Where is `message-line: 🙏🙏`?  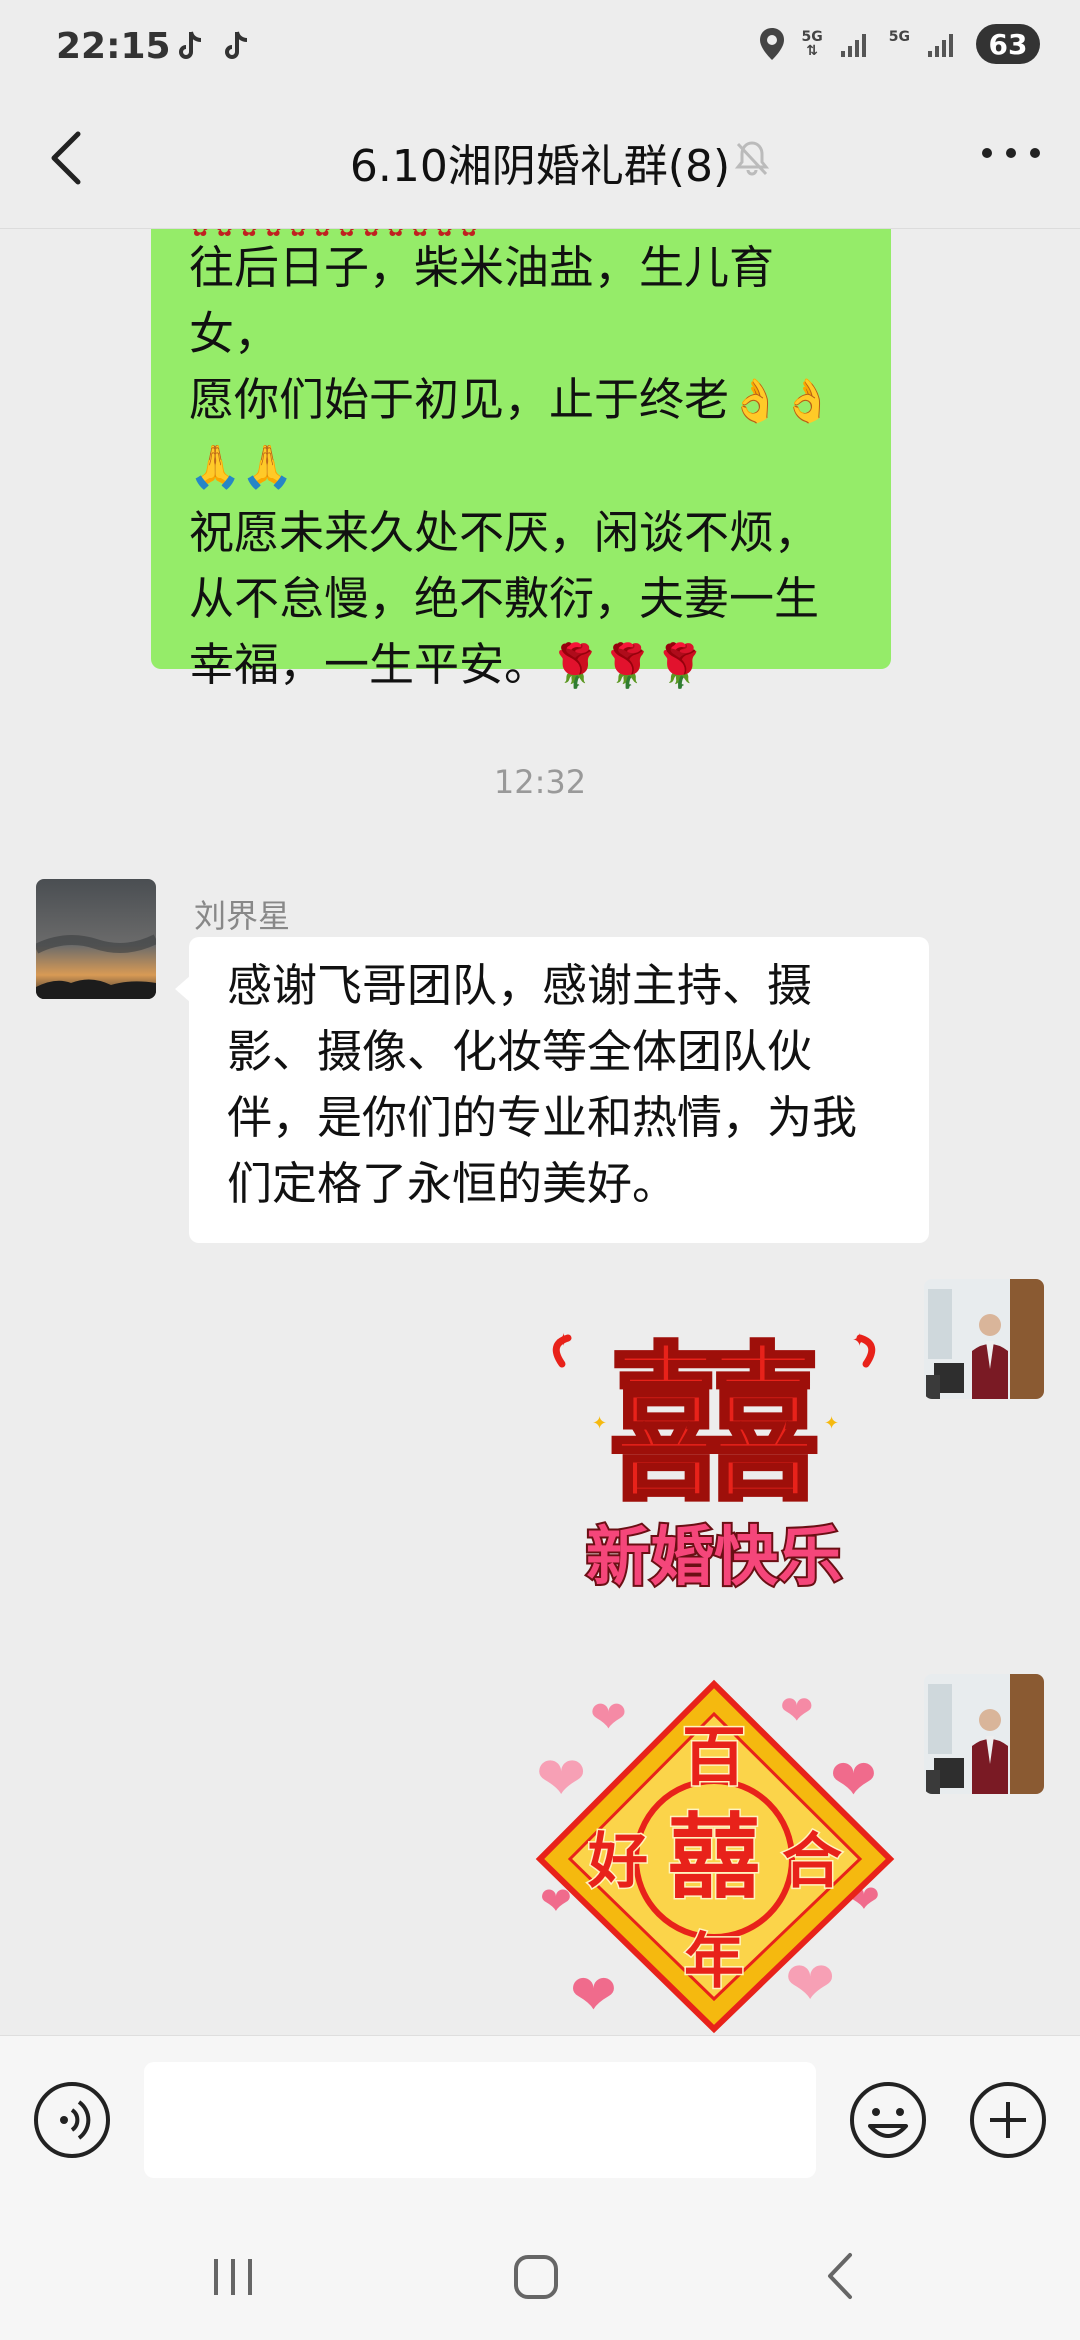
message-line: 🙏🙏 is located at coordinates (241, 466).